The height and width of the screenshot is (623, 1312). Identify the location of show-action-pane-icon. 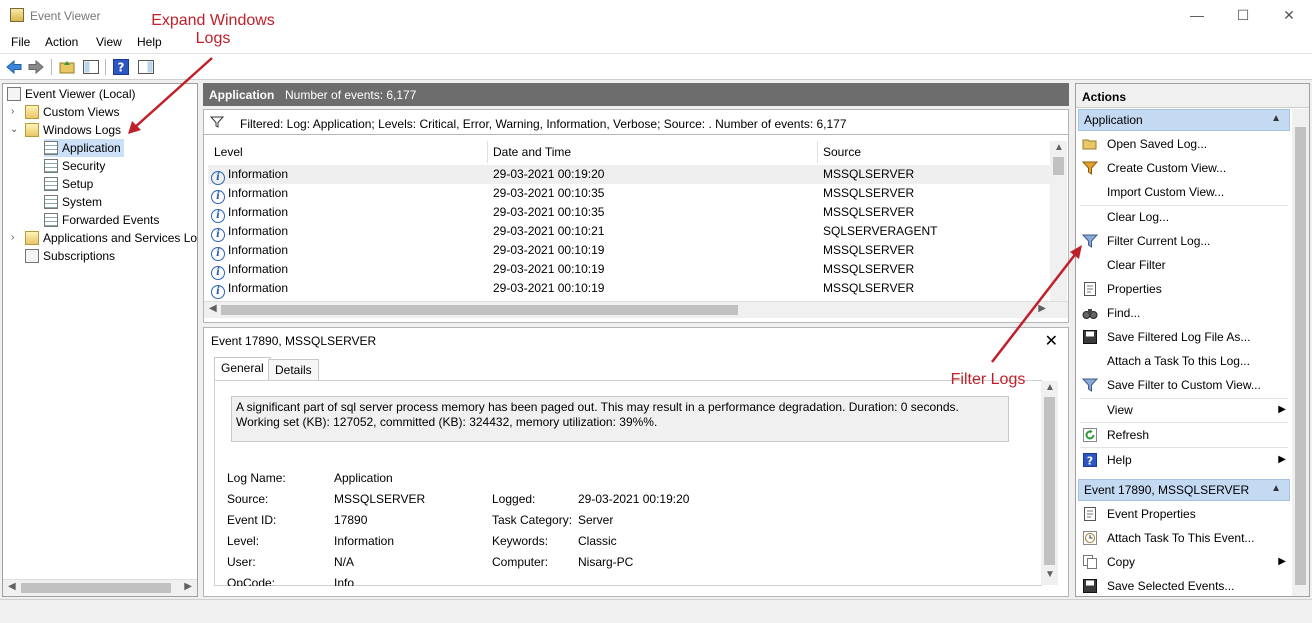
(146, 67).